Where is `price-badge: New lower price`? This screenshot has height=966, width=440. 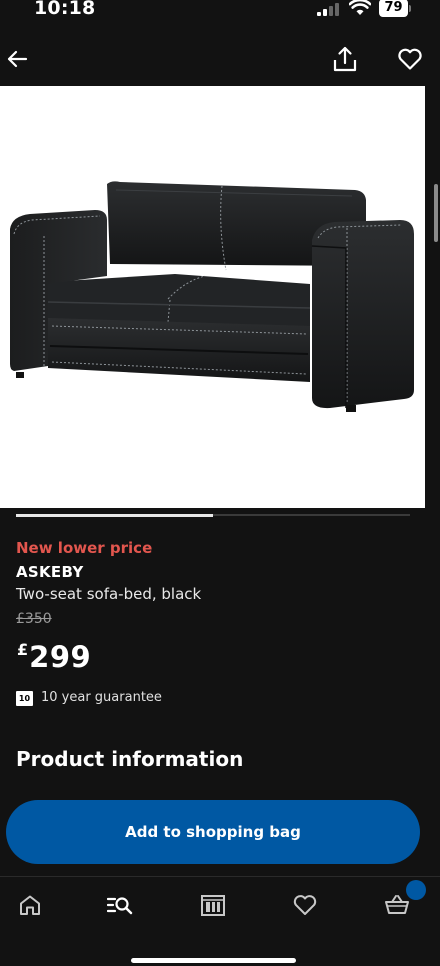 price-badge: New lower price is located at coordinates (84, 548).